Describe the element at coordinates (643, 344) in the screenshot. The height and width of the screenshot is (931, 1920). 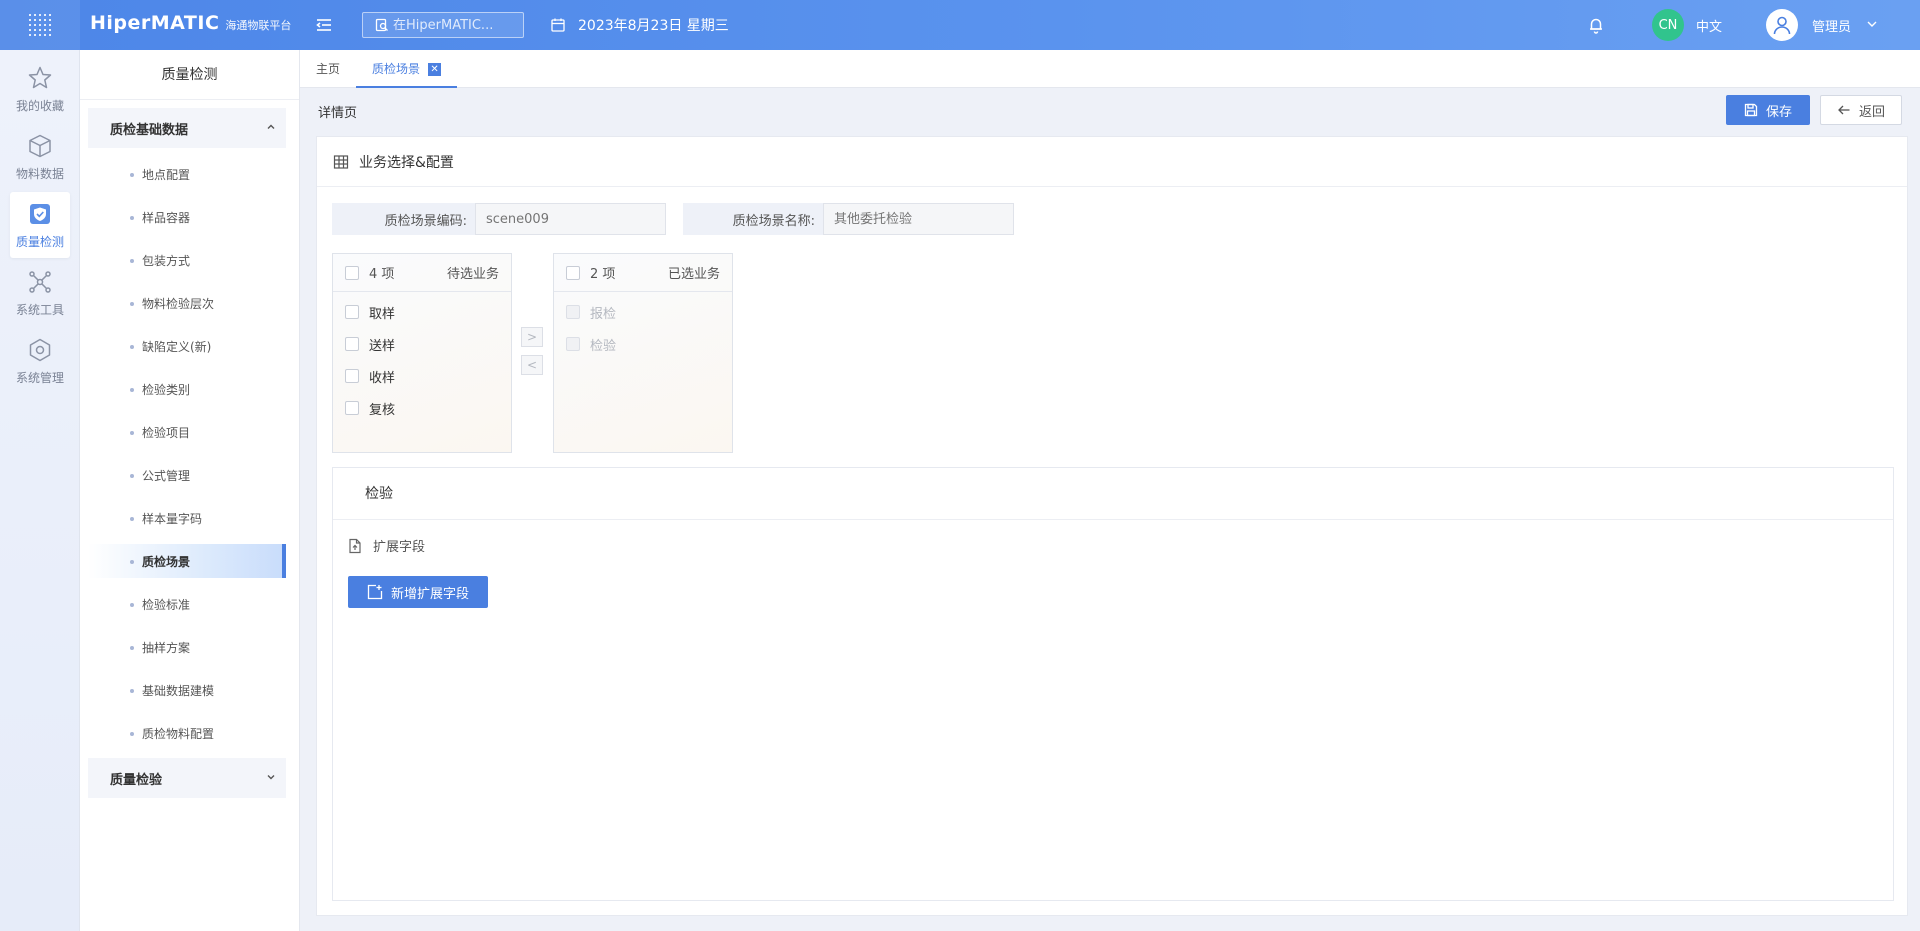
I see `transfer-item: 检验` at that location.